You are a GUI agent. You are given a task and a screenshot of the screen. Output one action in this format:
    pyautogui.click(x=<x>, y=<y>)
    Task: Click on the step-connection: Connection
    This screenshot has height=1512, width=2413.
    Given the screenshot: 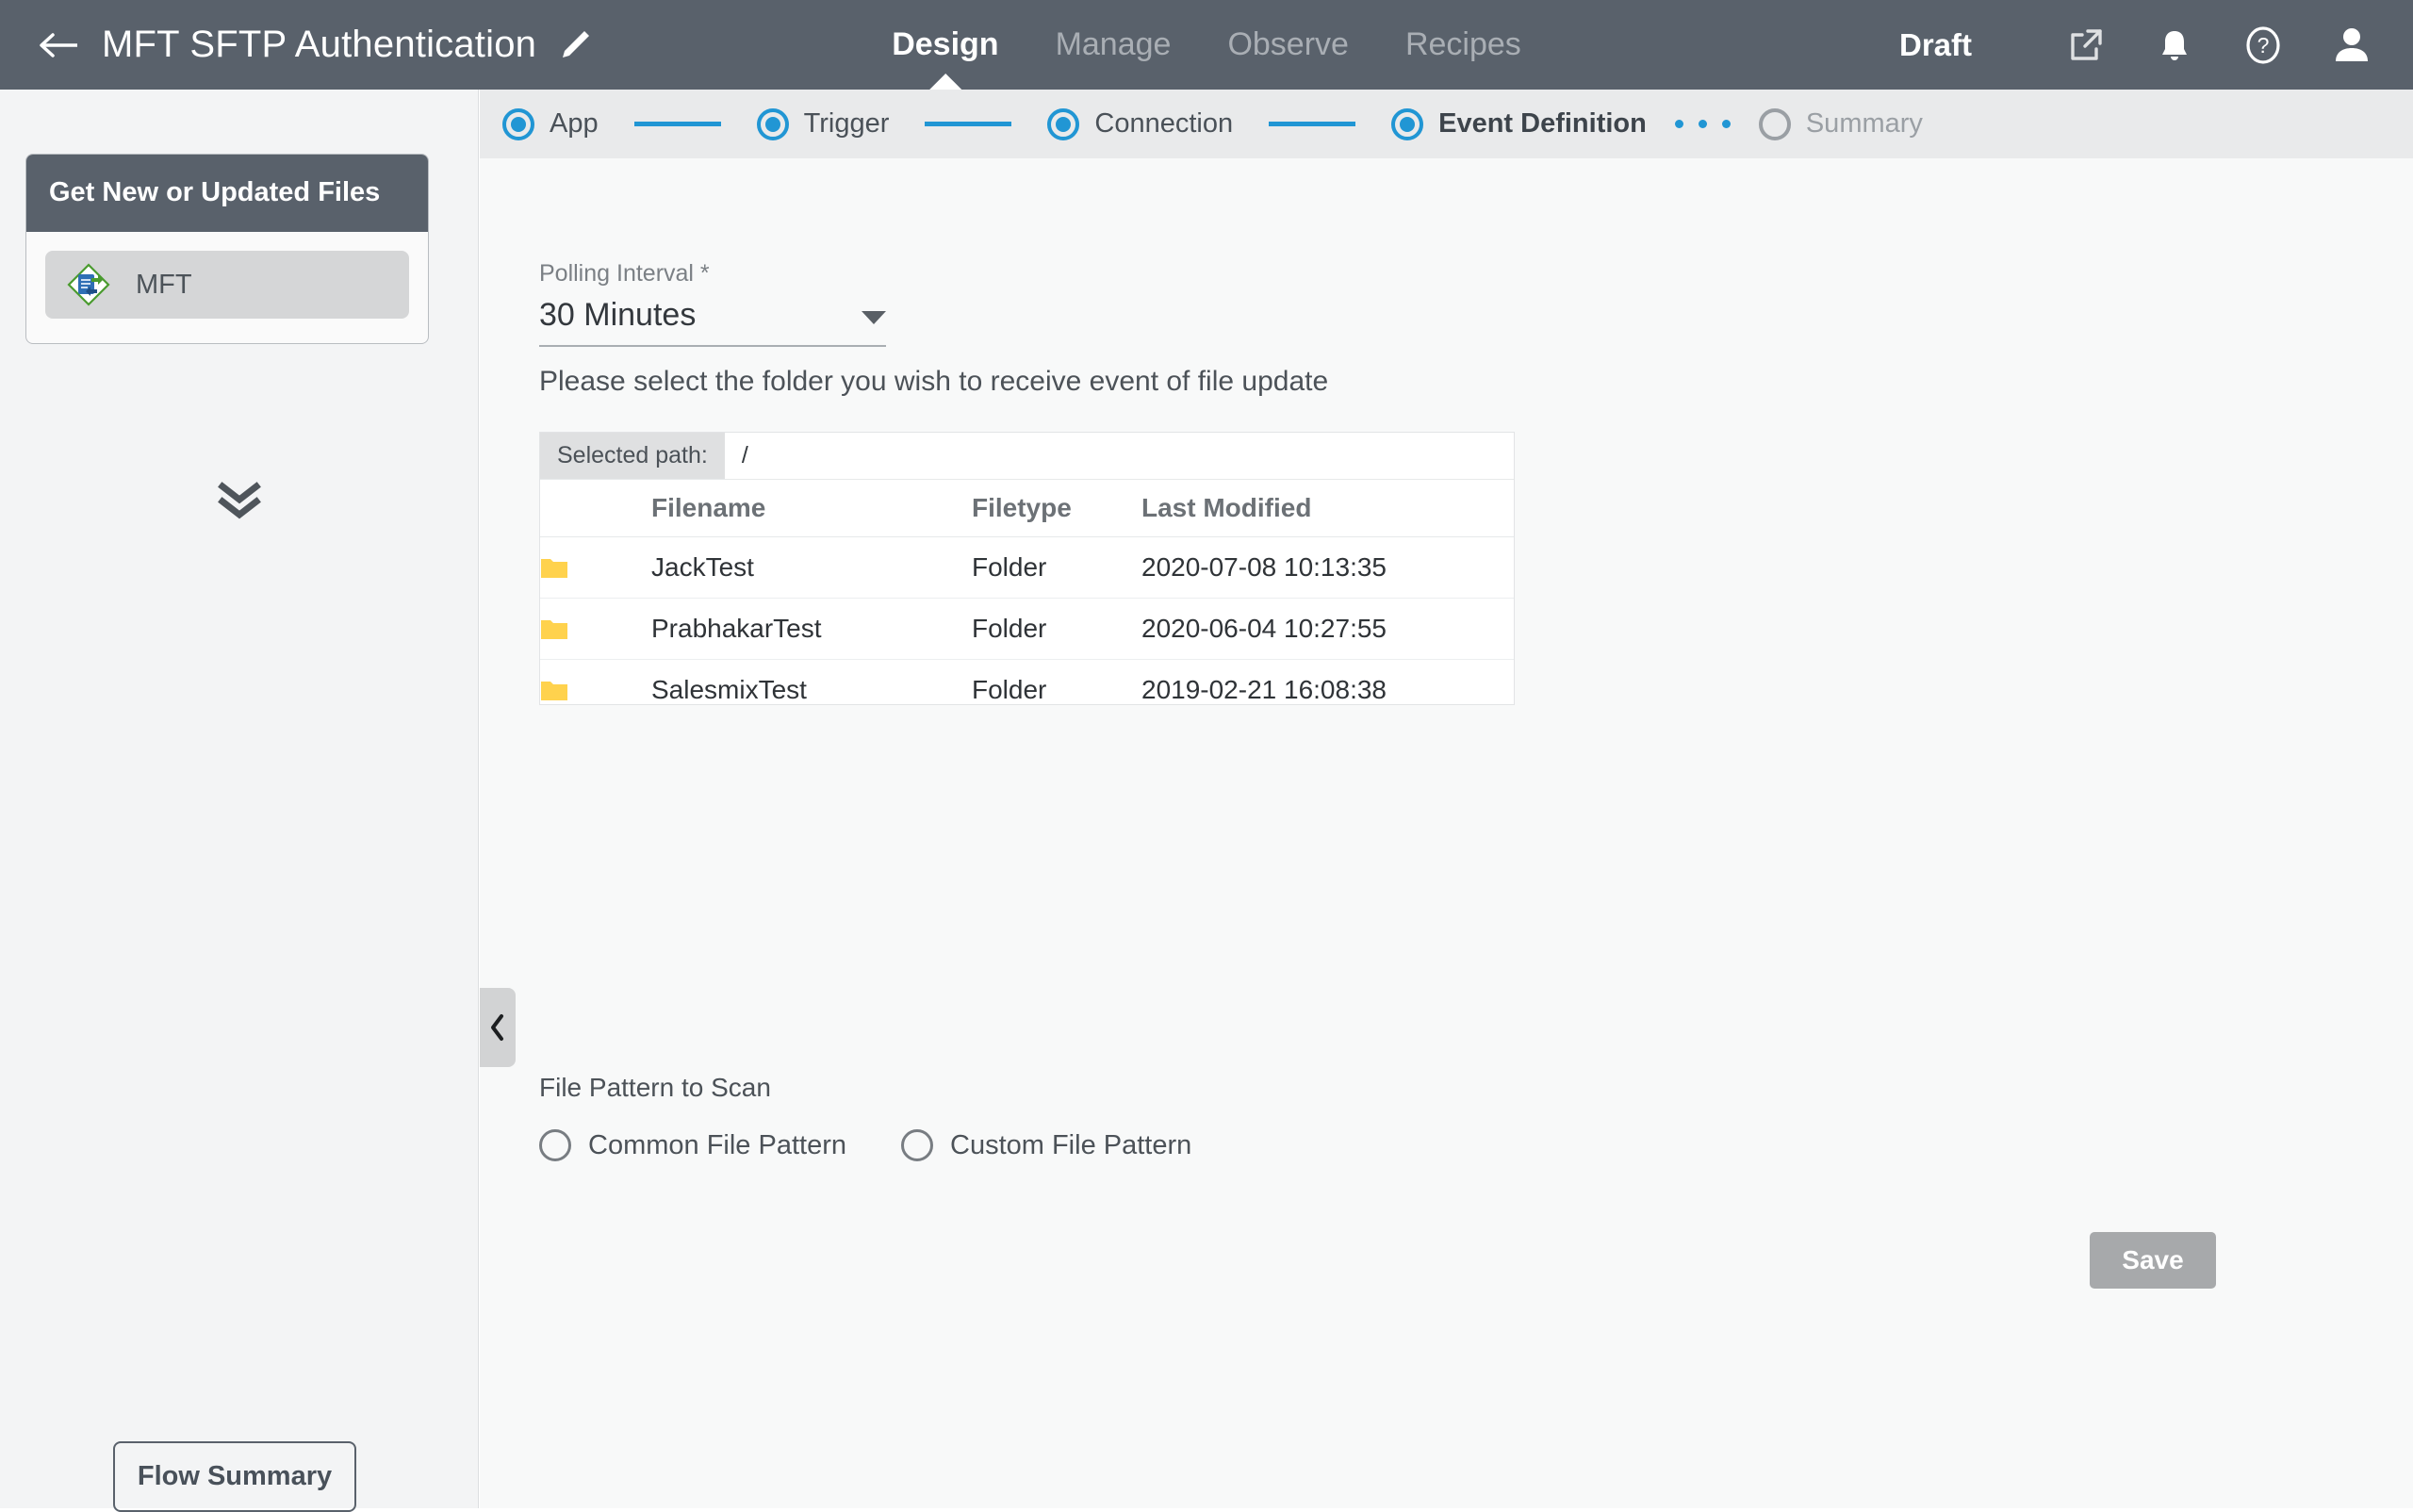 What is the action you would take?
    pyautogui.click(x=1141, y=124)
    